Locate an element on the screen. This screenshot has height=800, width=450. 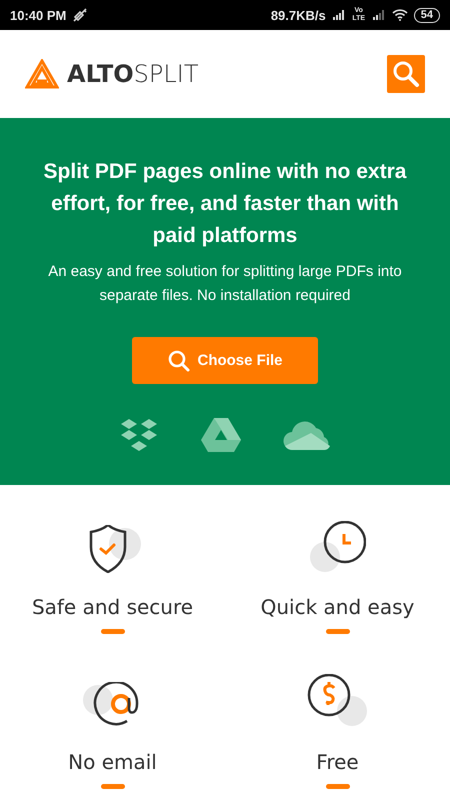
feature-label: Quick and easy is located at coordinates (337, 607).